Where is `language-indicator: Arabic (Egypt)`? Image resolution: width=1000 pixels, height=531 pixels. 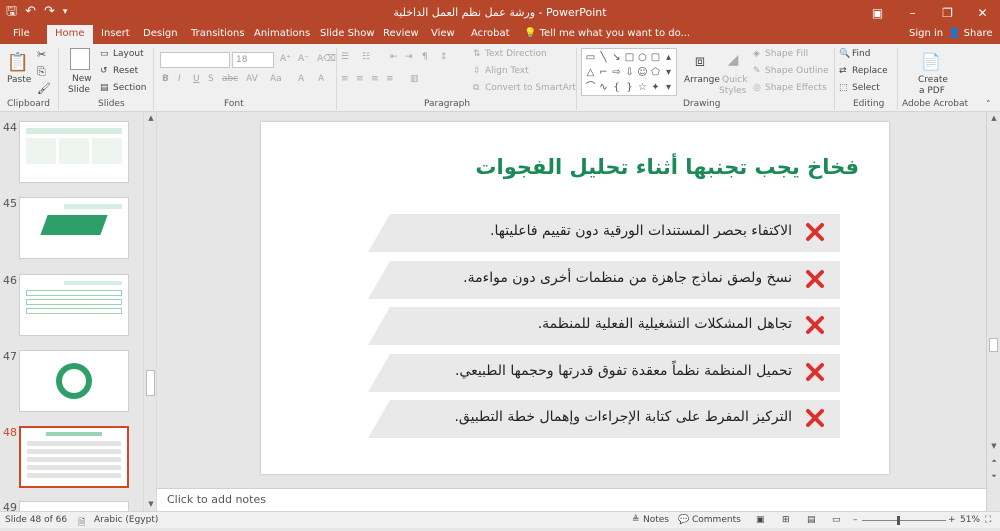 language-indicator: Arabic (Egypt) is located at coordinates (126, 520).